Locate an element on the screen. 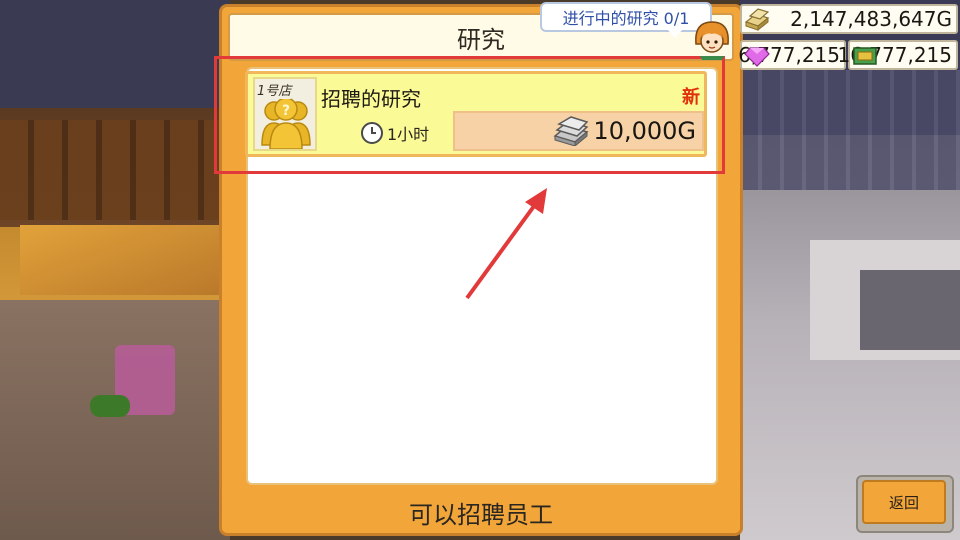  points-counter: 16,777,215 is located at coordinates (897, 55).